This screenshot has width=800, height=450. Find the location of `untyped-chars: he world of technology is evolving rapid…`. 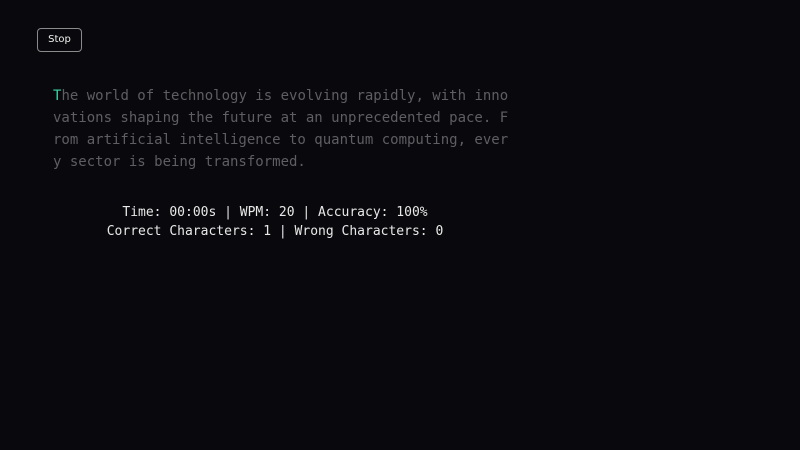

untyped-chars: he world of technology is evolving rapid… is located at coordinates (285, 96).